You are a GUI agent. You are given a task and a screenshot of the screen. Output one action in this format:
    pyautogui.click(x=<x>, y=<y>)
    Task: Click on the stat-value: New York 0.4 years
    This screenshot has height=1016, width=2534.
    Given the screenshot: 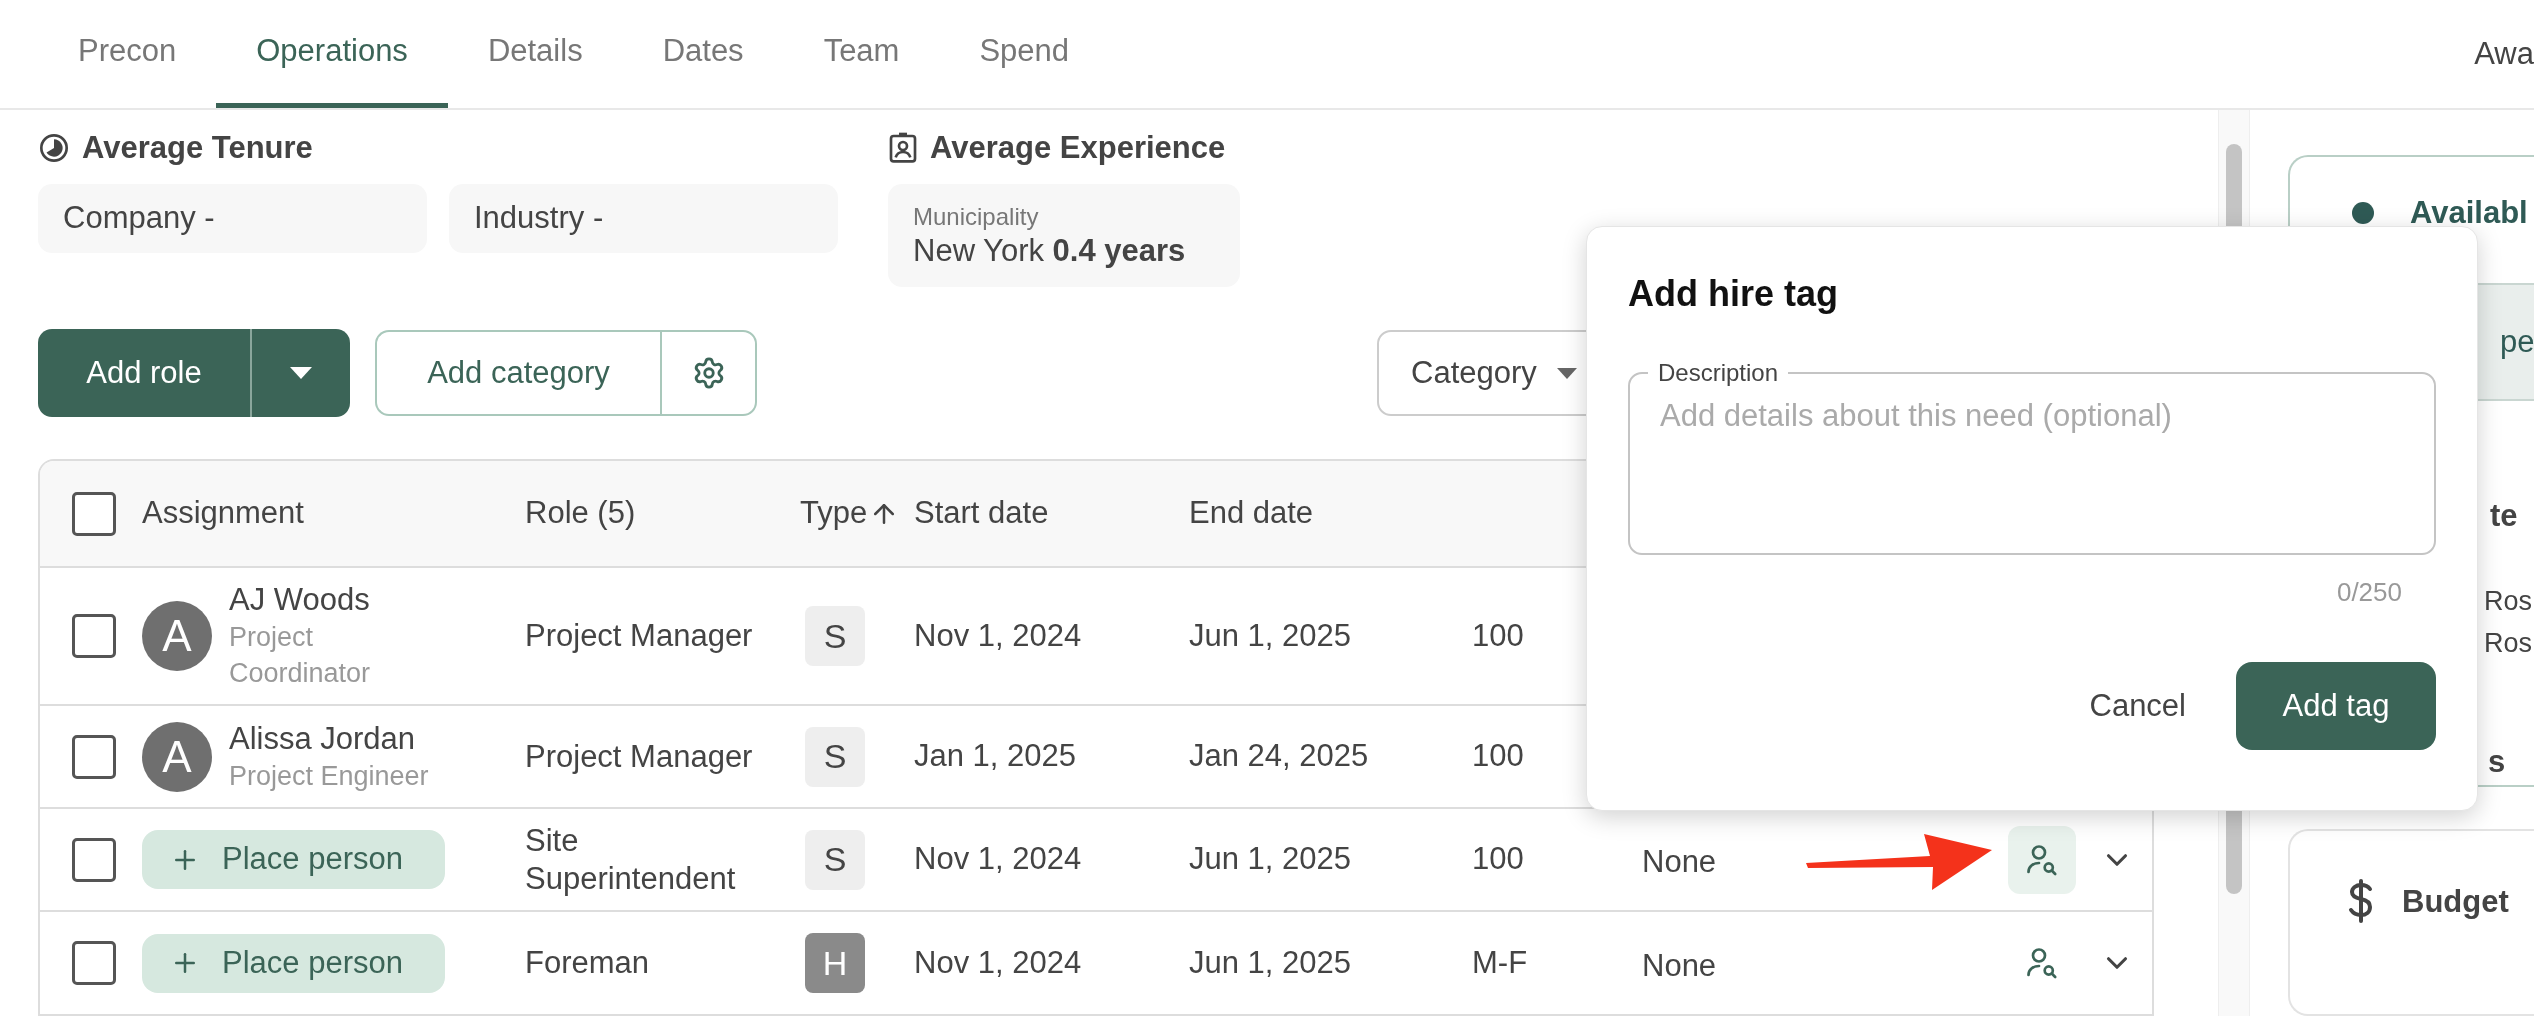 What is the action you would take?
    pyautogui.click(x=1050, y=250)
    